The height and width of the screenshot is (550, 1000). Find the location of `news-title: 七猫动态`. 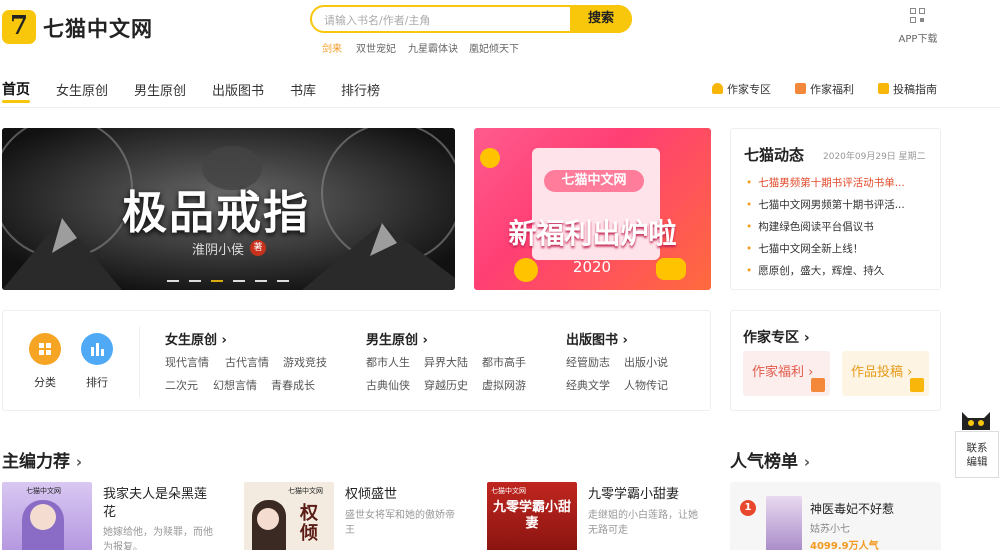

news-title: 七猫动态 is located at coordinates (774, 155).